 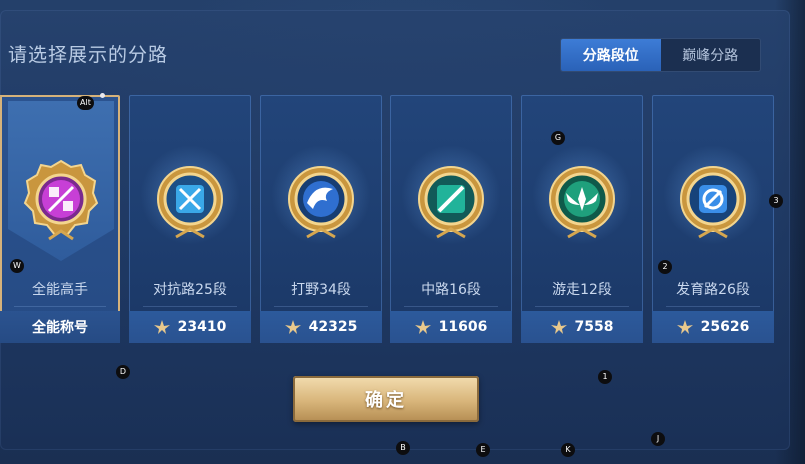 What do you see at coordinates (321, 290) in the screenshot?
I see `card-label: 打野34段` at bounding box center [321, 290].